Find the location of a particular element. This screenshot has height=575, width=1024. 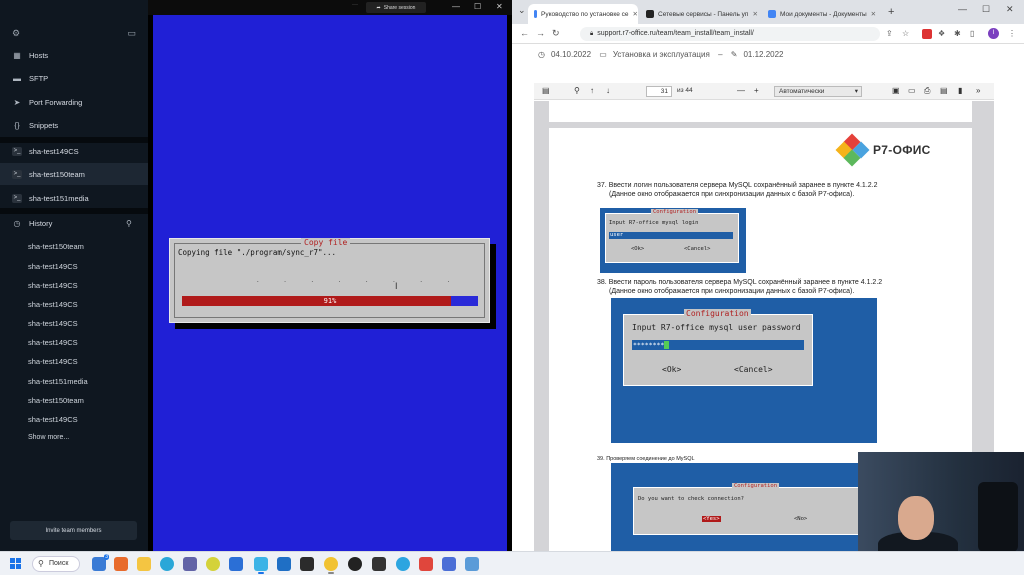

reload-icon: ↻ is located at coordinates (556, 33).